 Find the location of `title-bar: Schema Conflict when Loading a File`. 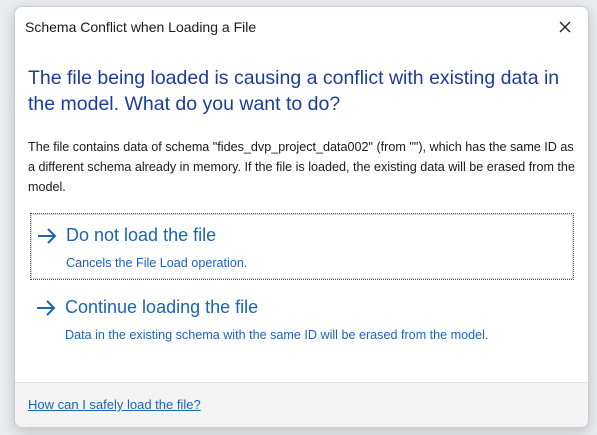

title-bar: Schema Conflict when Loading a File is located at coordinates (301, 27).